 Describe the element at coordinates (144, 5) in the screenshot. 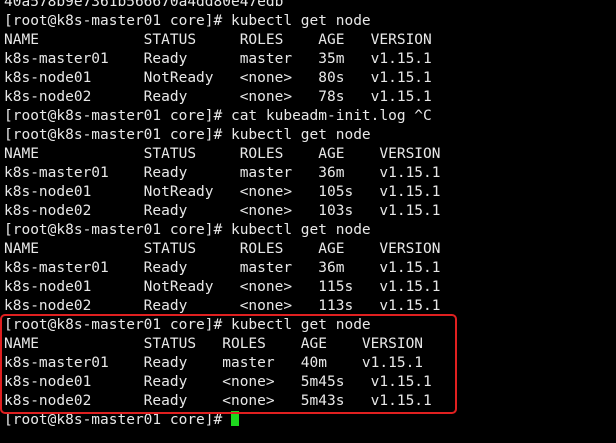

I see `terminal-line-partial: 40a578b9e7361b566670a4dd80e47edb` at that location.